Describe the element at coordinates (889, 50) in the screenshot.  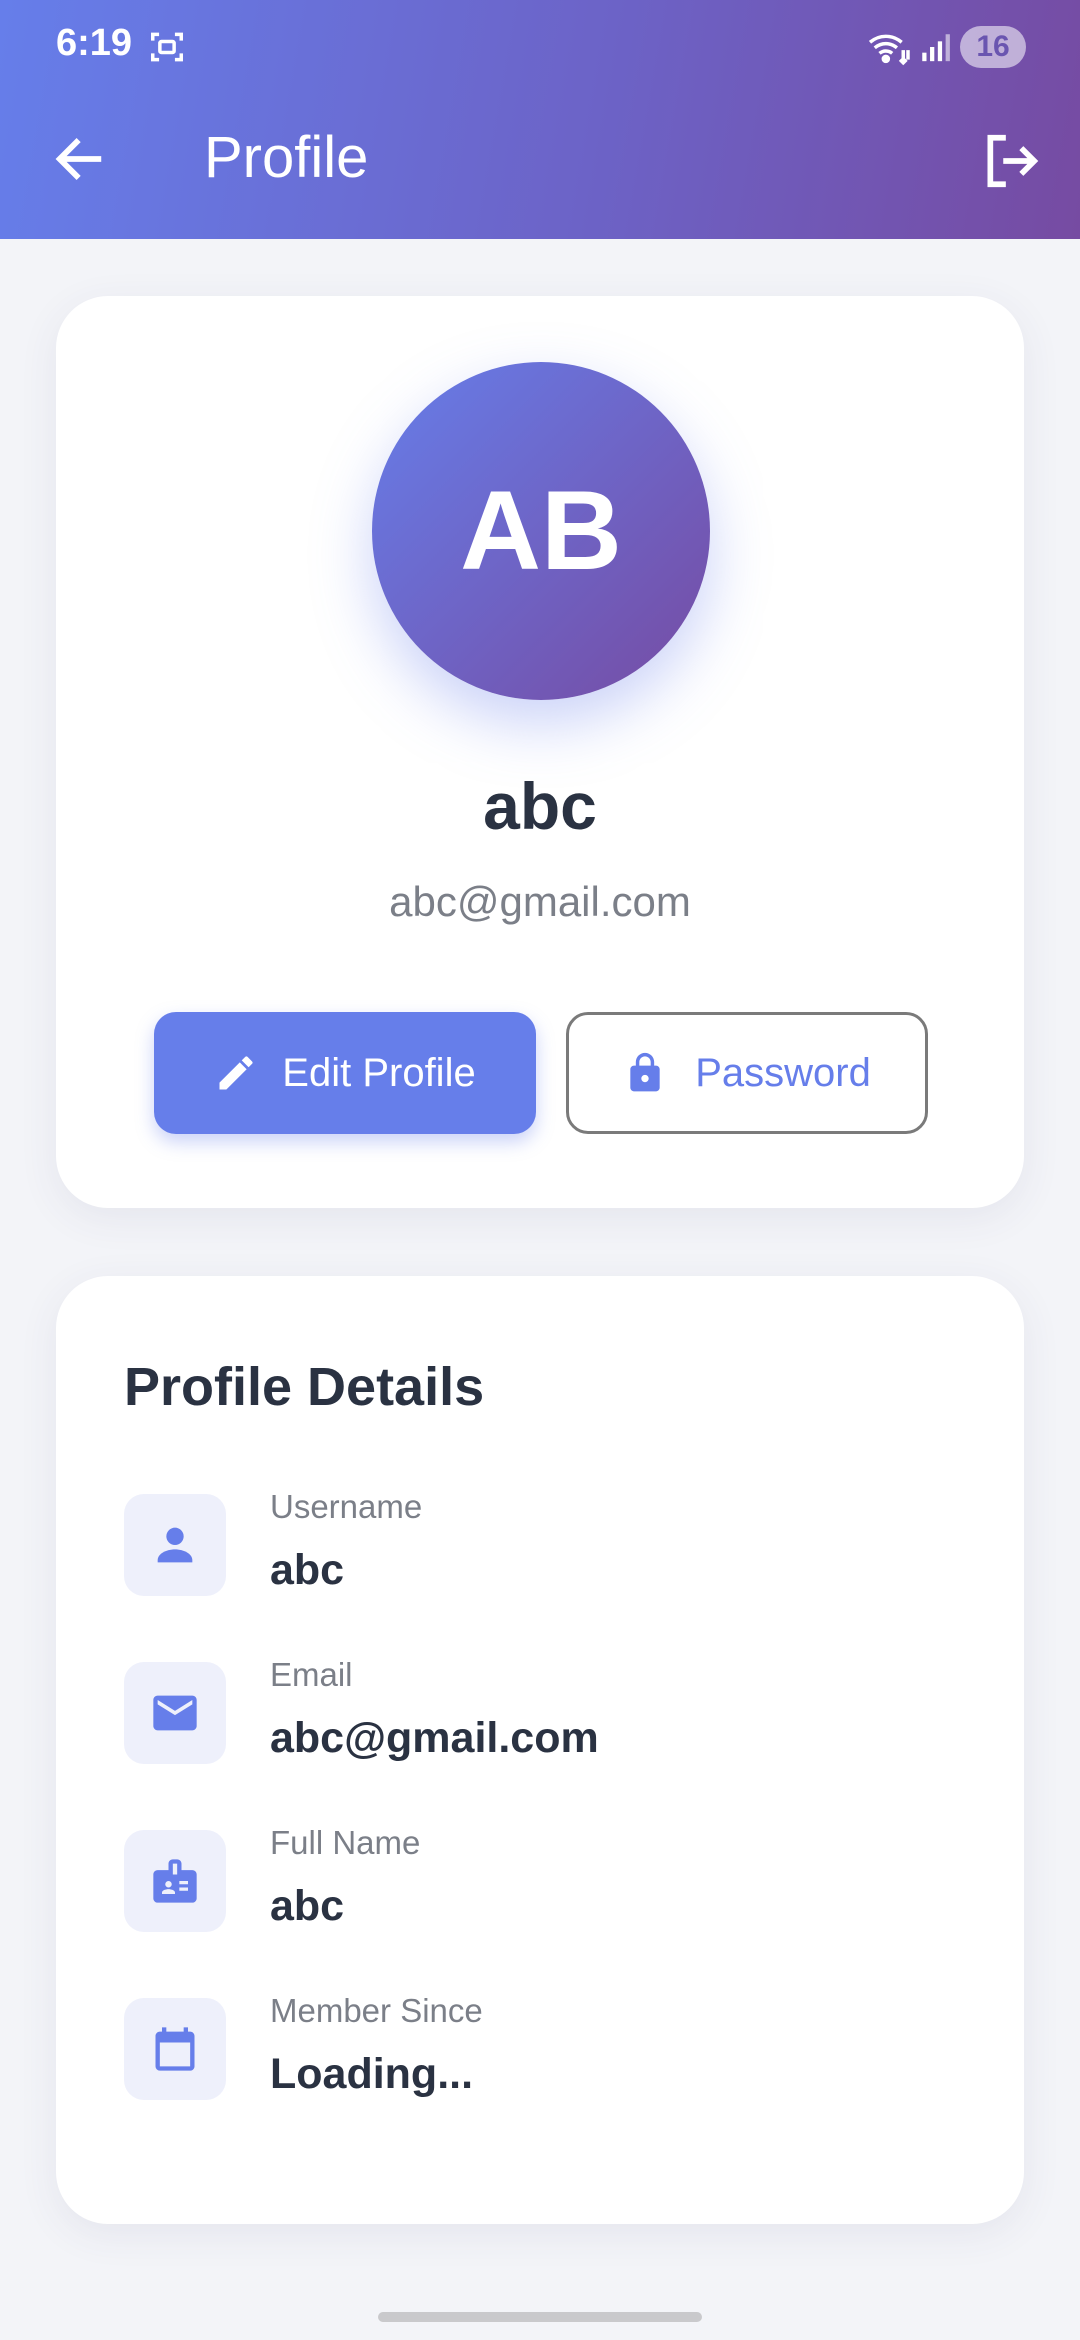
I see `wifi-icon` at that location.